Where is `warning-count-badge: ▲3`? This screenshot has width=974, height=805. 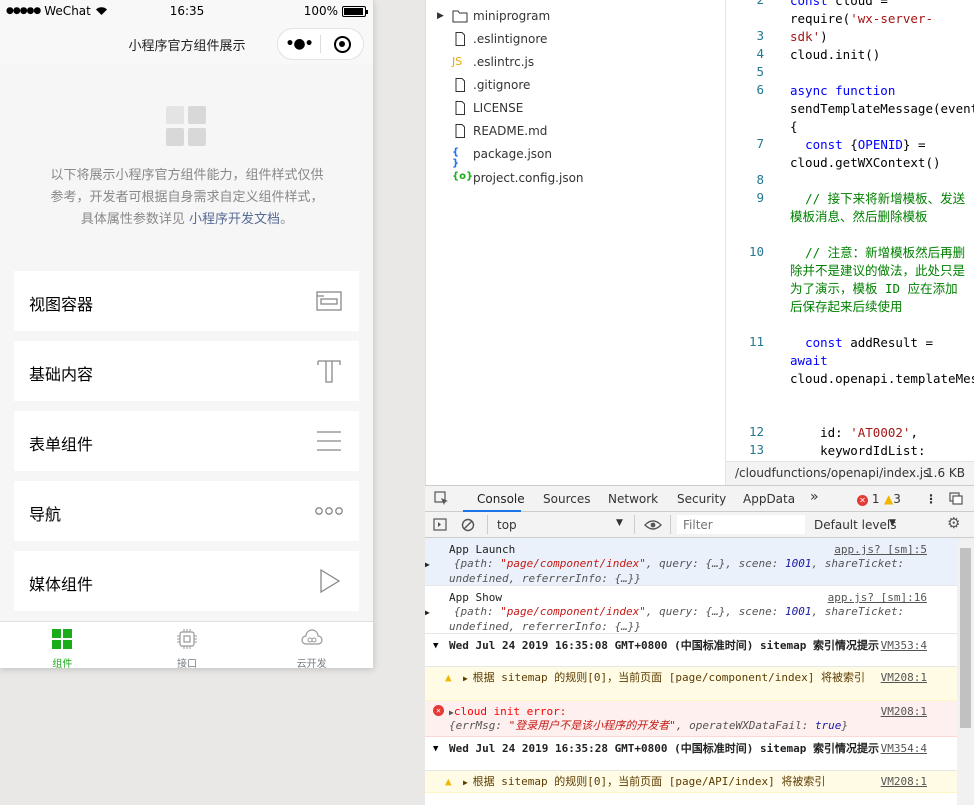
warning-count-badge: ▲3 is located at coordinates (892, 499).